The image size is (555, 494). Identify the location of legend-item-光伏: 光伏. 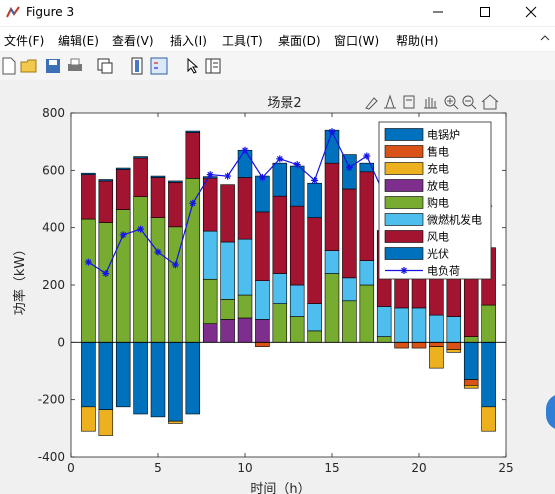
(416, 254).